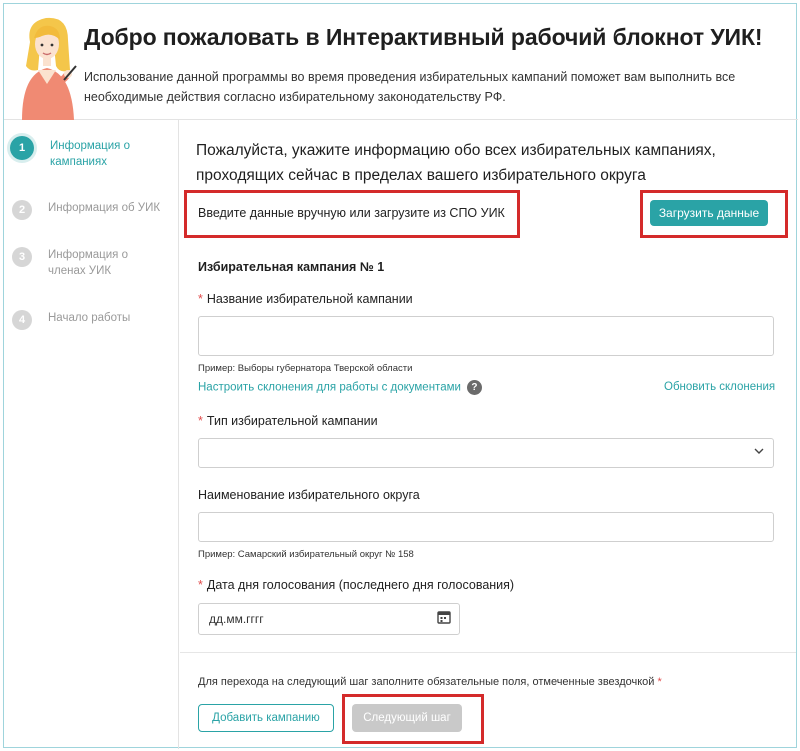  Describe the element at coordinates (488, 652) in the screenshot. I see `divider` at that location.